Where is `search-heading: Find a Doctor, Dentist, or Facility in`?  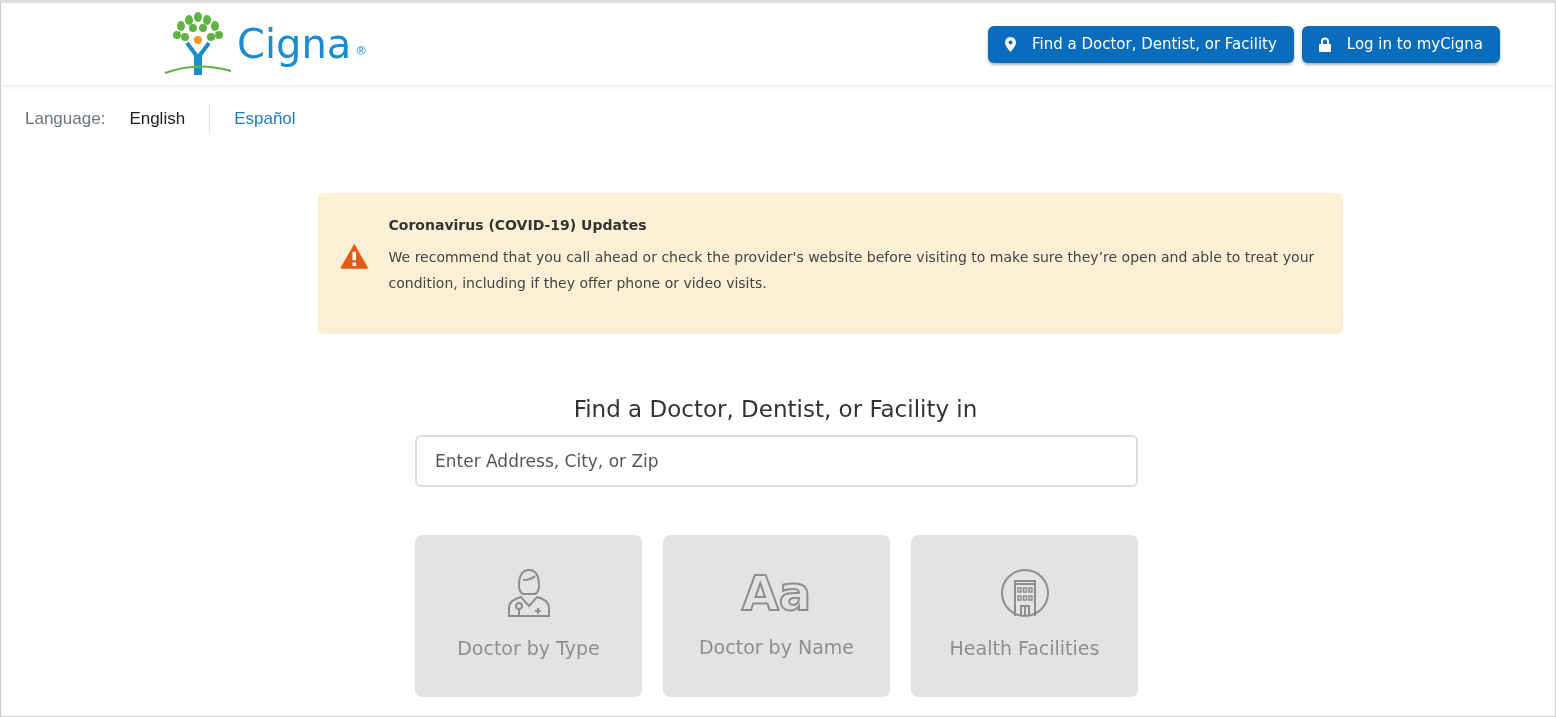
search-heading: Find a Doctor, Dentist, or Facility in is located at coordinates (775, 409).